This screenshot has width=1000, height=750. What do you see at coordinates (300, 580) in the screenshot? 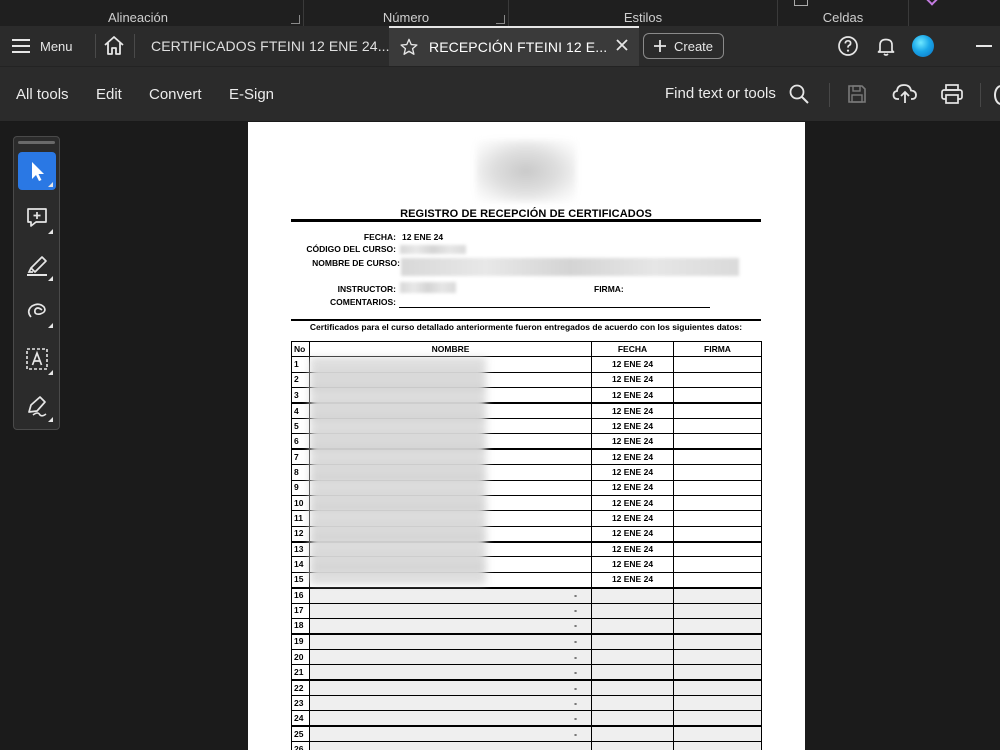
I see `row-number: 15` at bounding box center [300, 580].